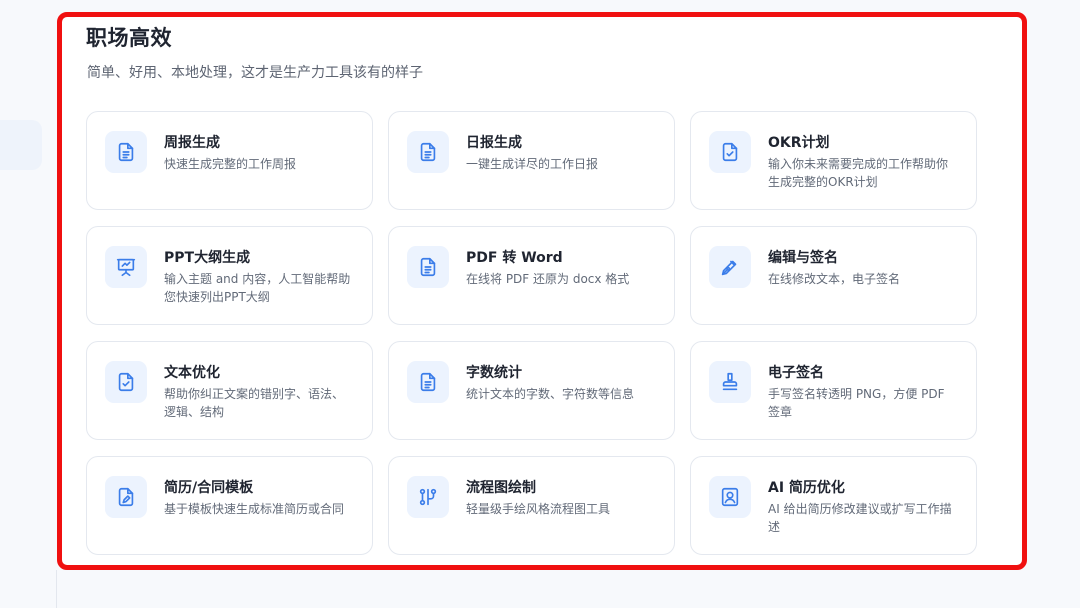 The image size is (1080, 608). What do you see at coordinates (428, 497) in the screenshot?
I see `flowchart-icon` at bounding box center [428, 497].